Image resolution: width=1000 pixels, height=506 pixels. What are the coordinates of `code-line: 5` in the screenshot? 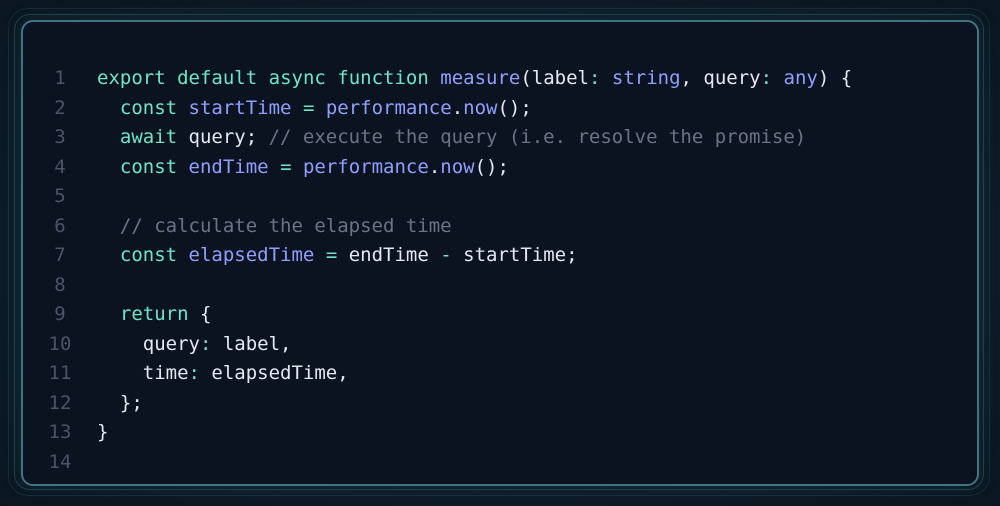 It's located at (500, 197).